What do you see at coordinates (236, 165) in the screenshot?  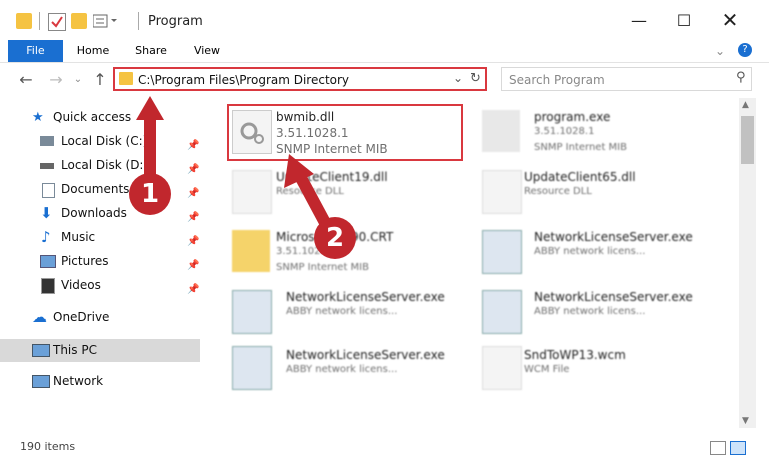 I see `annotation-arrows` at bounding box center [236, 165].